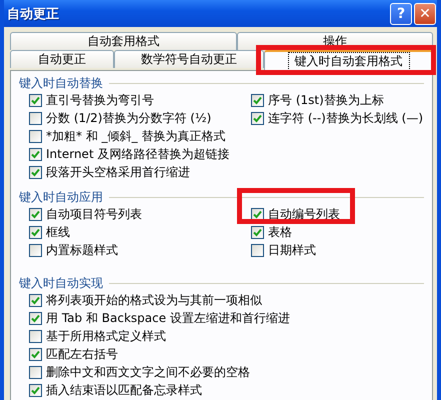  Describe the element at coordinates (82, 354) in the screenshot. I see `checkbox-label: 匹配左右括号` at that location.